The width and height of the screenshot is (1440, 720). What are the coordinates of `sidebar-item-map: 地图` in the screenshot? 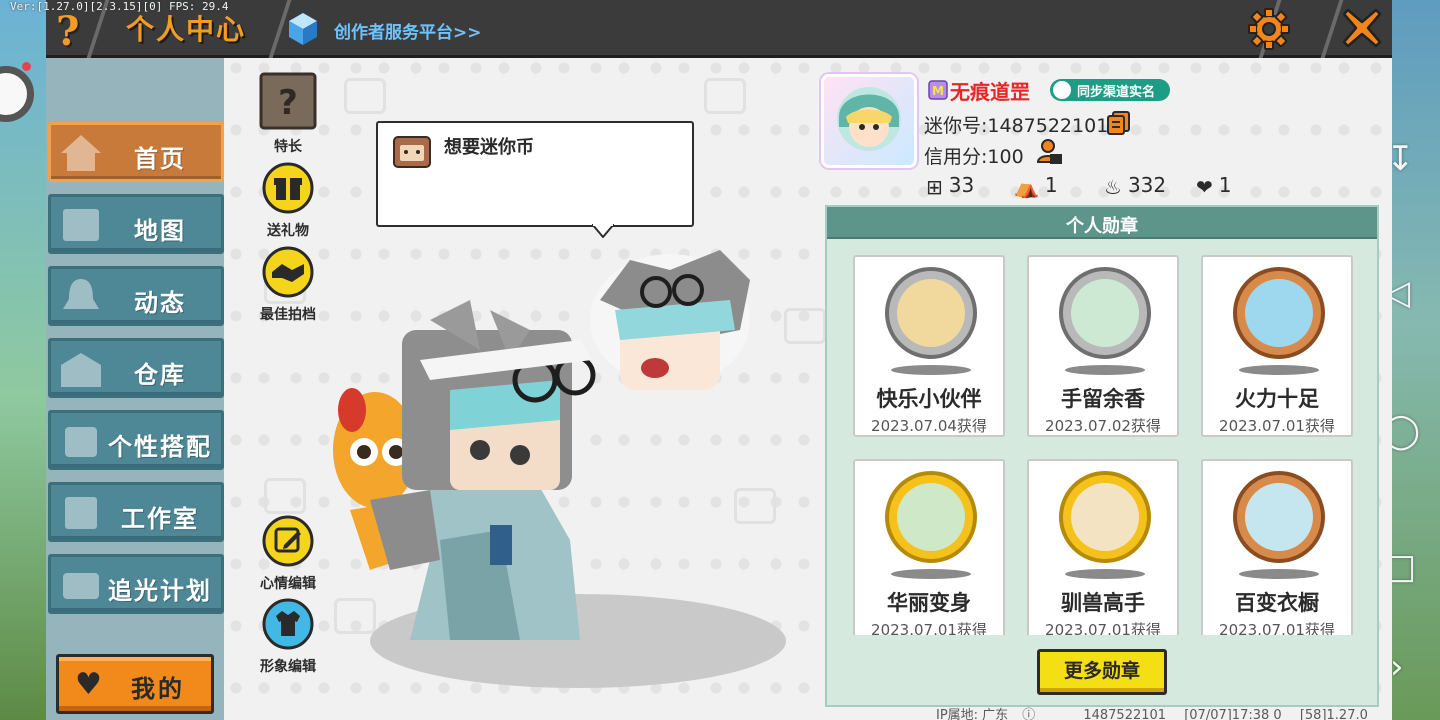 It's located at (136, 224).